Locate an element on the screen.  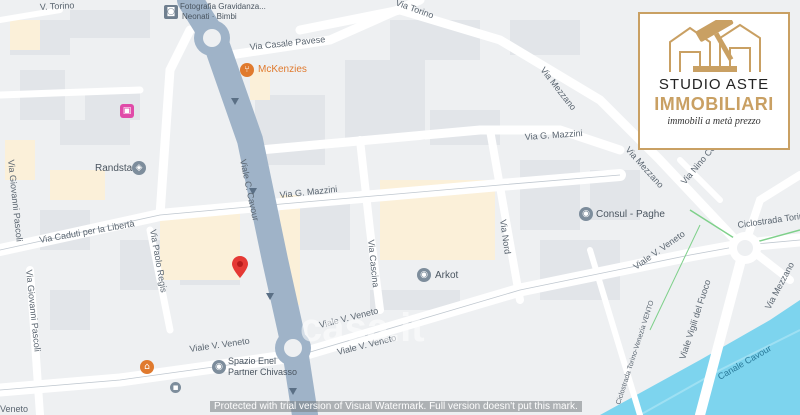
logo-line-3: immobili a metà prezzo is located at coordinates (714, 121).